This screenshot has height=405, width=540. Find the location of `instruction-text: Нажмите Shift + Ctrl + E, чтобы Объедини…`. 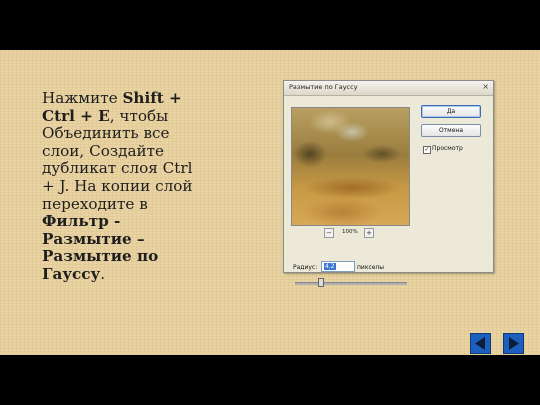

instruction-text: Нажмите Shift + Ctrl + E, чтобы Объедини… is located at coordinates (124, 186).